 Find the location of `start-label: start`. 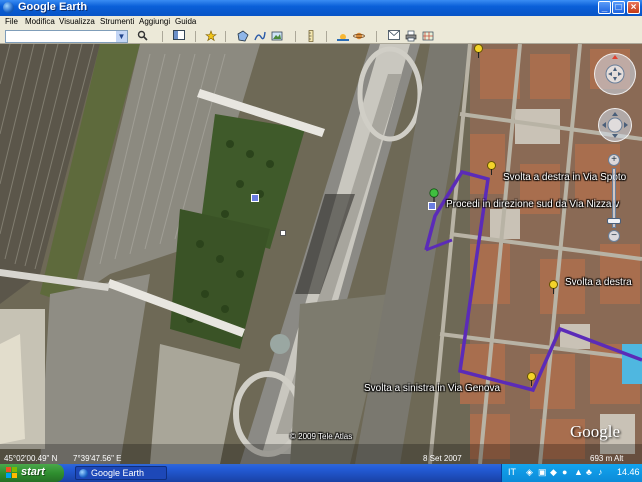

start-label: start is located at coordinates (33, 472).